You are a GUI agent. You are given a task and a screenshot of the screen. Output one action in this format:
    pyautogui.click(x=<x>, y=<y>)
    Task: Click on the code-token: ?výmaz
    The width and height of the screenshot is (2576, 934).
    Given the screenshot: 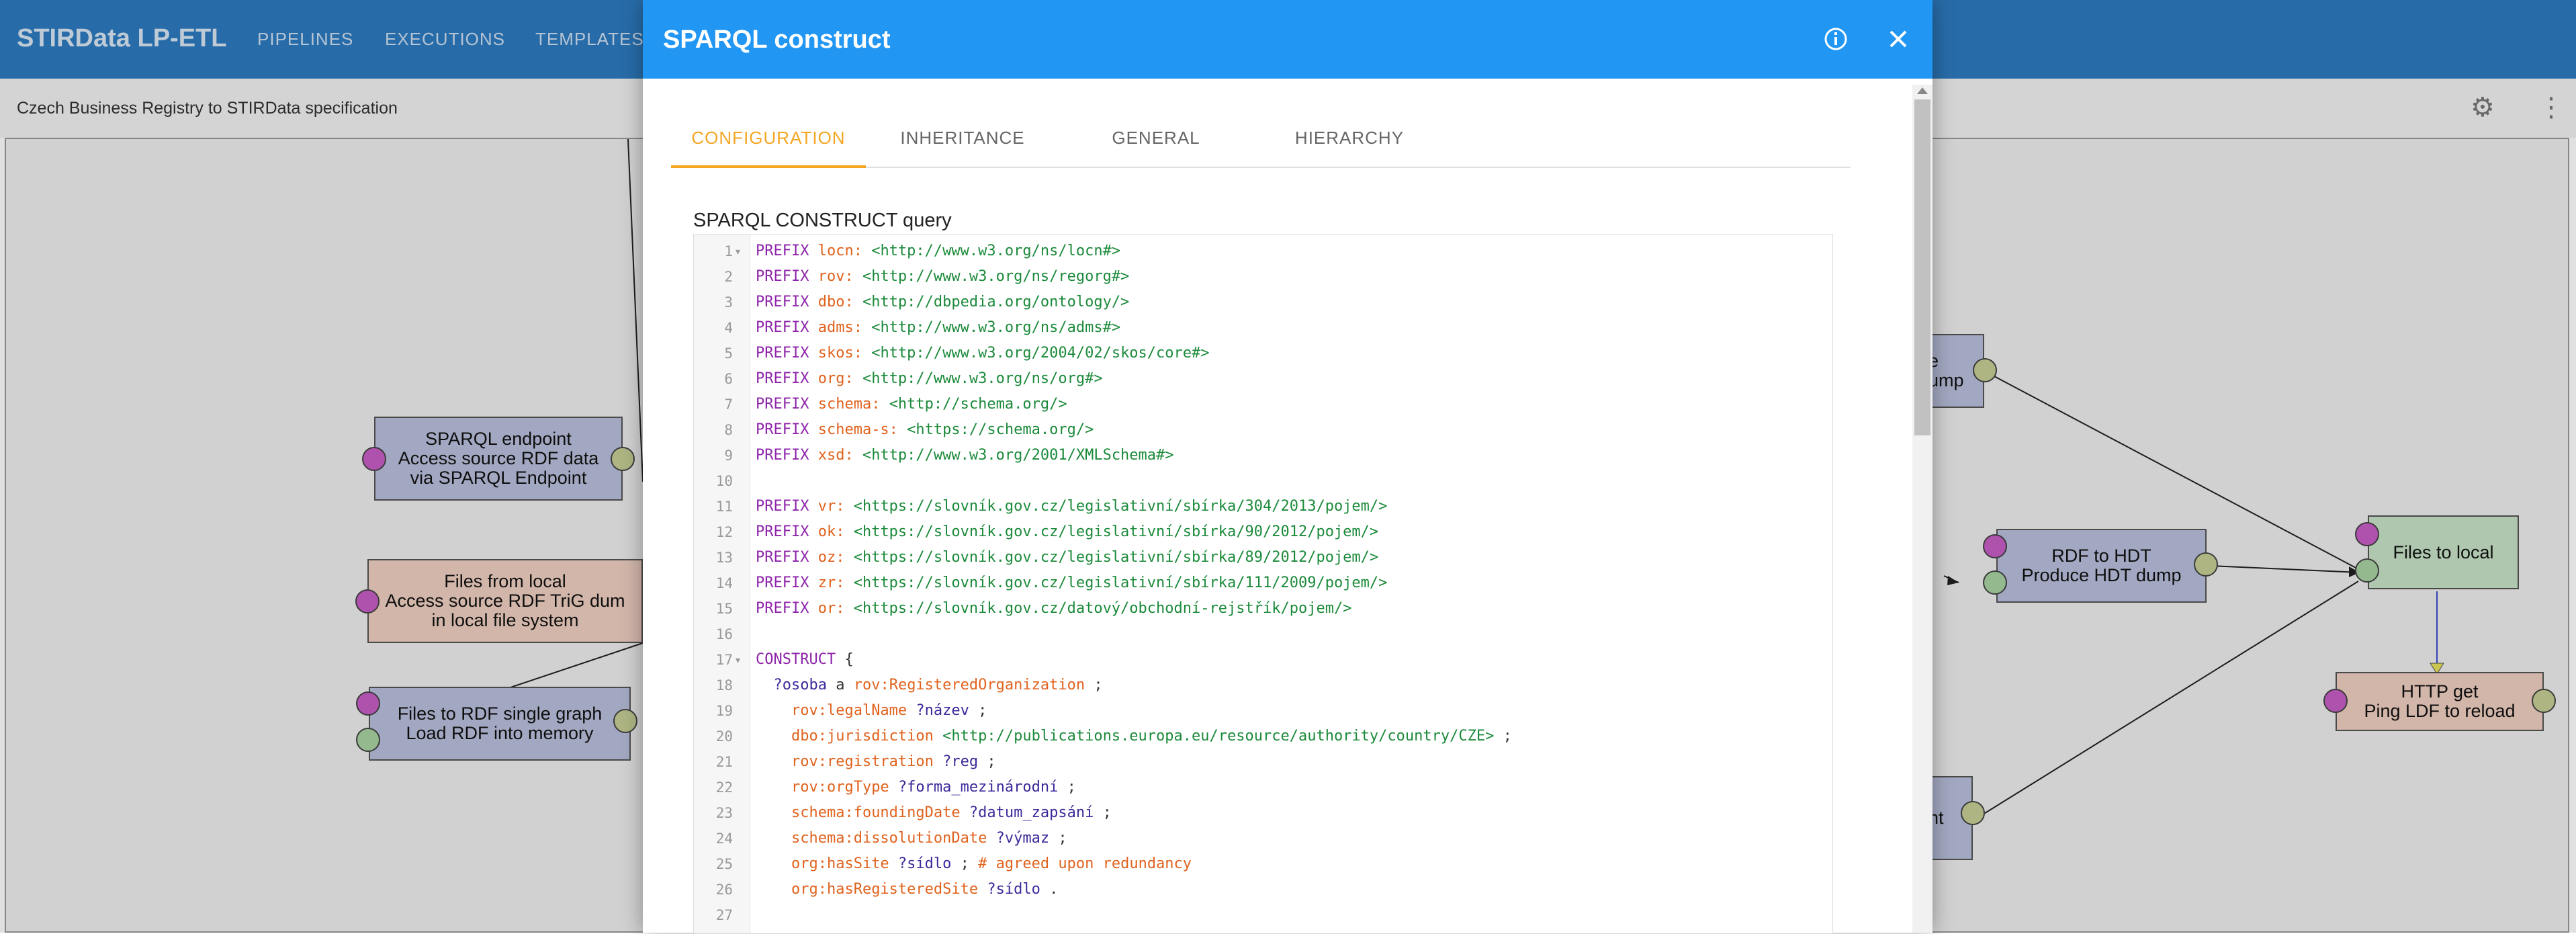 What is the action you would take?
    pyautogui.click(x=1027, y=838)
    